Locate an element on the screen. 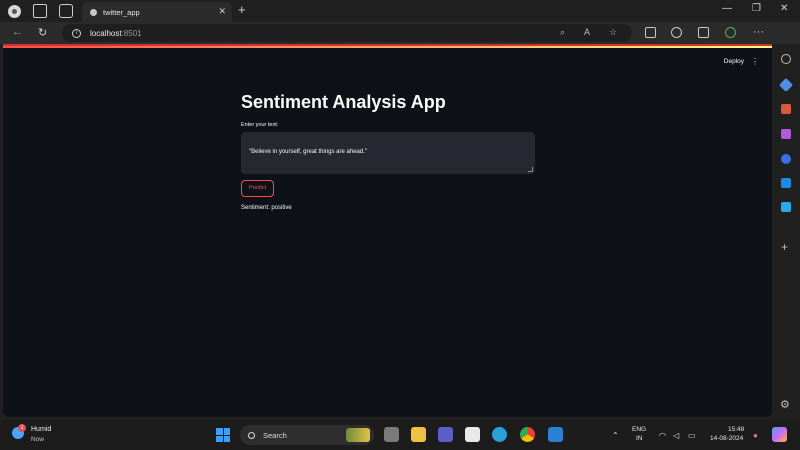  weather-subtitle: Now is located at coordinates (38, 439).